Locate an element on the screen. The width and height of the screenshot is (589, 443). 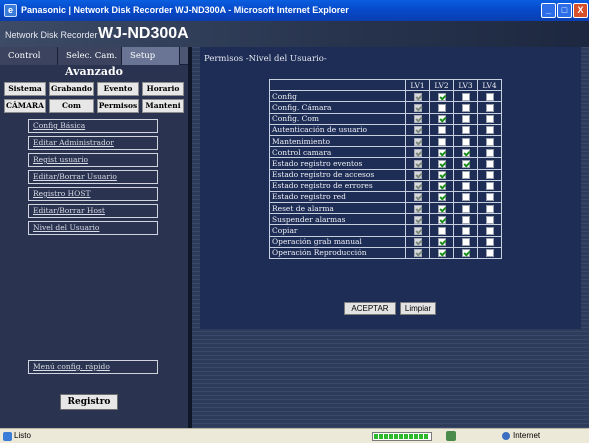
menu-nivel-usuario: Nivel del Usuario is located at coordinates (93, 228).